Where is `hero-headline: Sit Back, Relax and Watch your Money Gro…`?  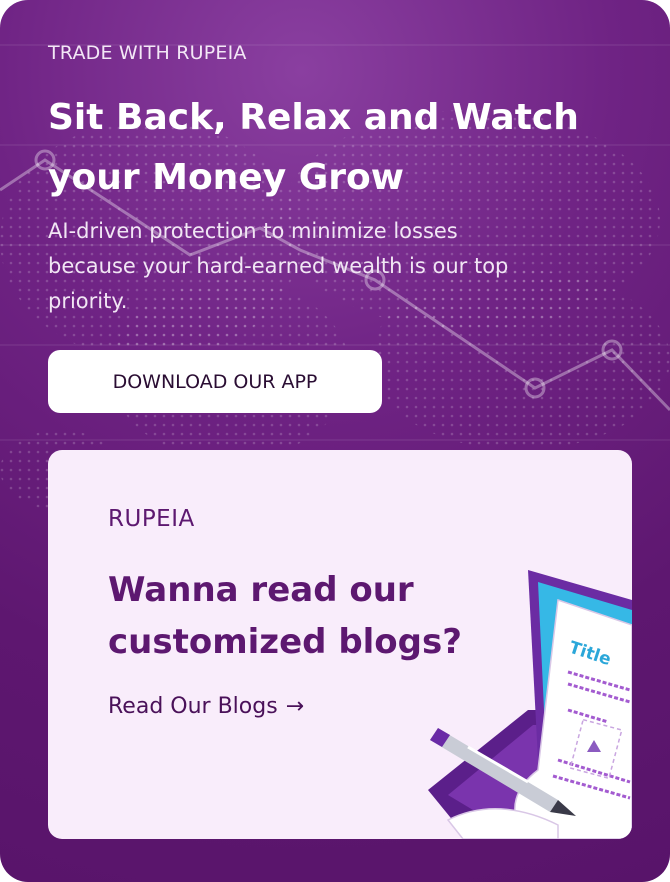
hero-headline: Sit Back, Relax and Watch your Money Gro… is located at coordinates (343, 148).